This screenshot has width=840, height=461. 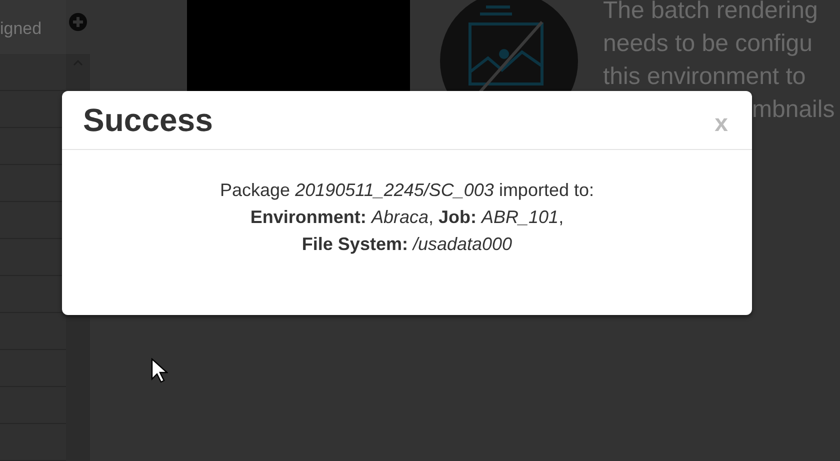 I want to click on add-icon, so click(x=78, y=22).